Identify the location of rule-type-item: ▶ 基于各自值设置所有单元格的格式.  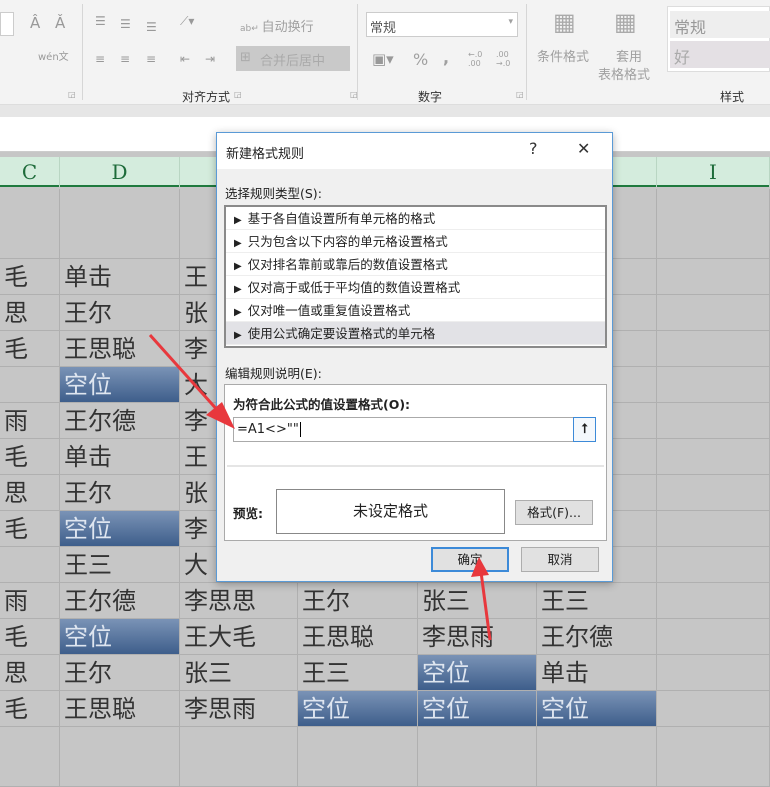
(415, 218).